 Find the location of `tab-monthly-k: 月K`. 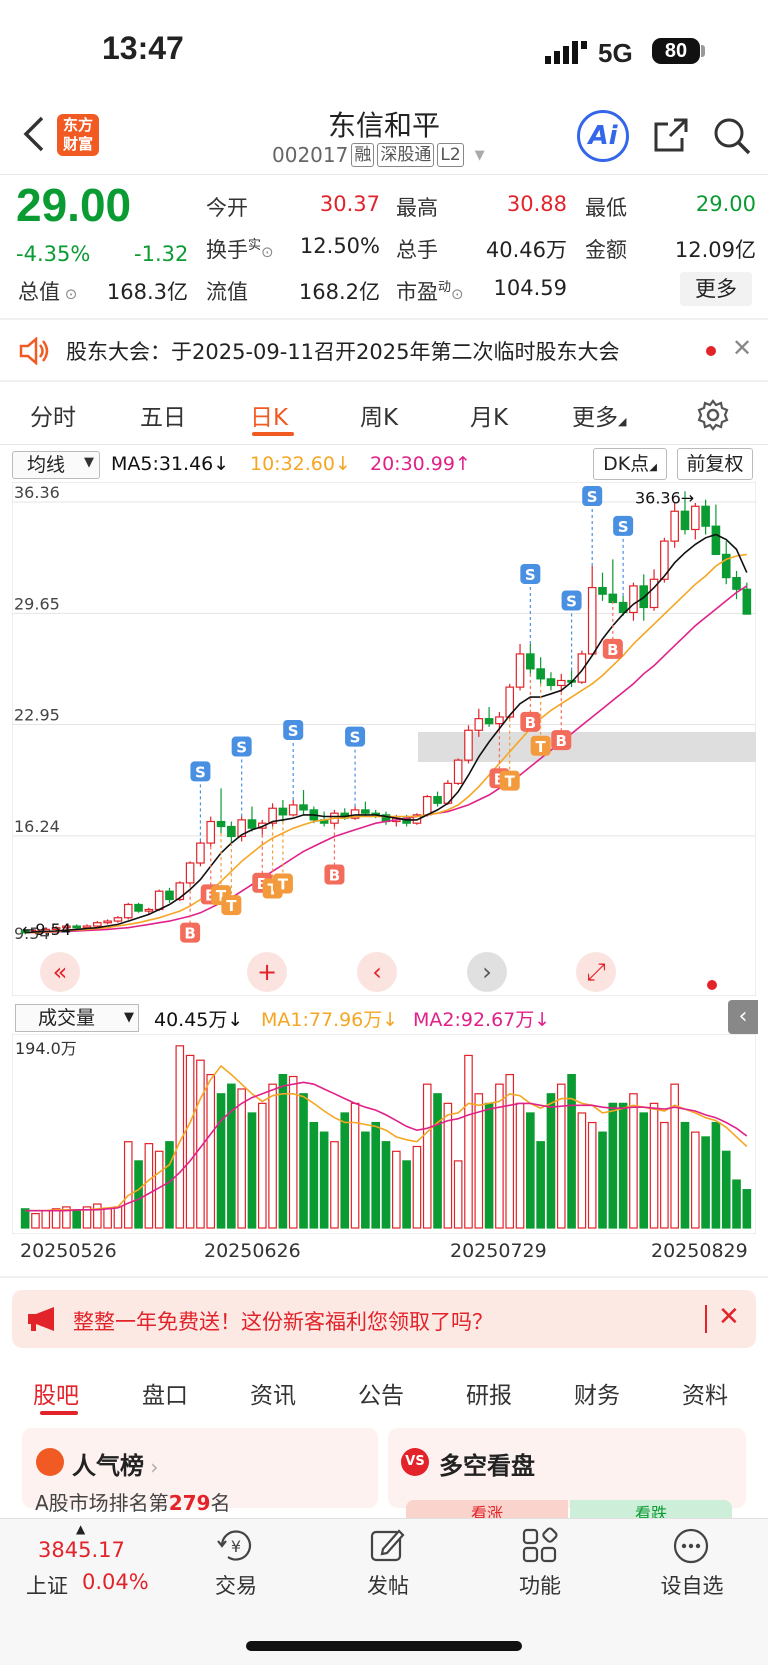

tab-monthly-k: 月K is located at coordinates (489, 415).